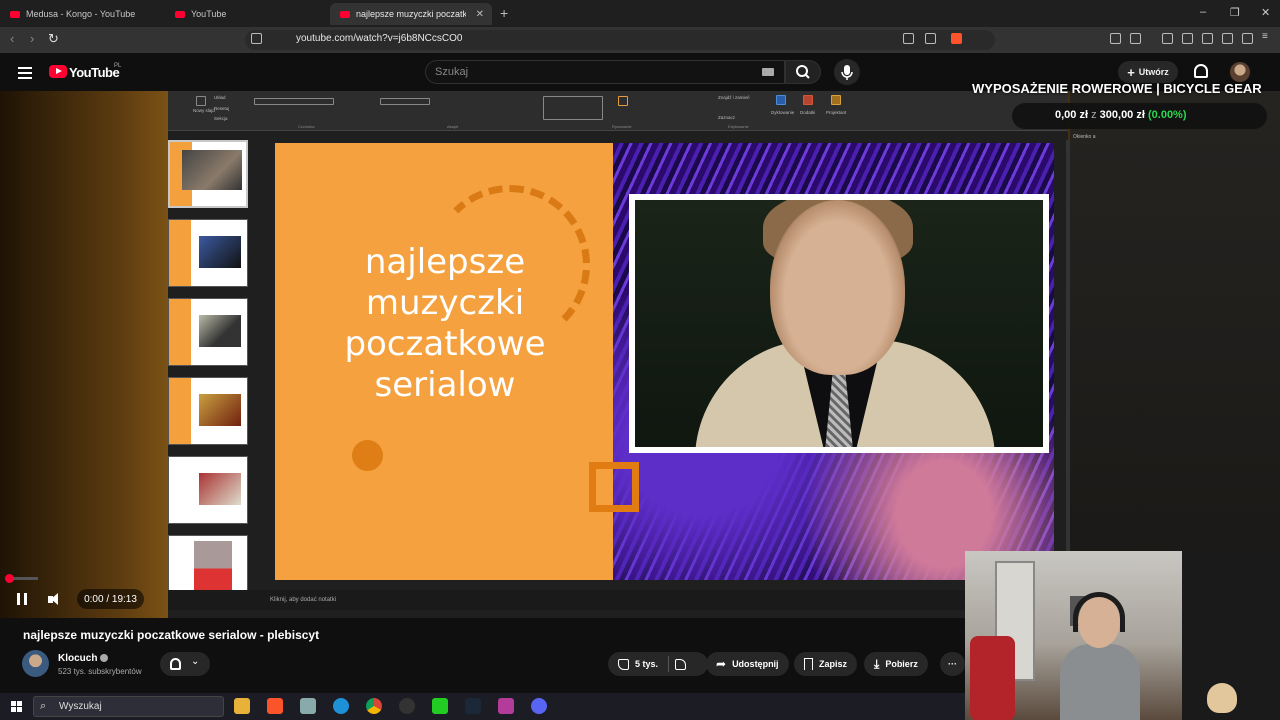 The image size is (1280, 720). I want to click on arrange-icon, so click(623, 101).